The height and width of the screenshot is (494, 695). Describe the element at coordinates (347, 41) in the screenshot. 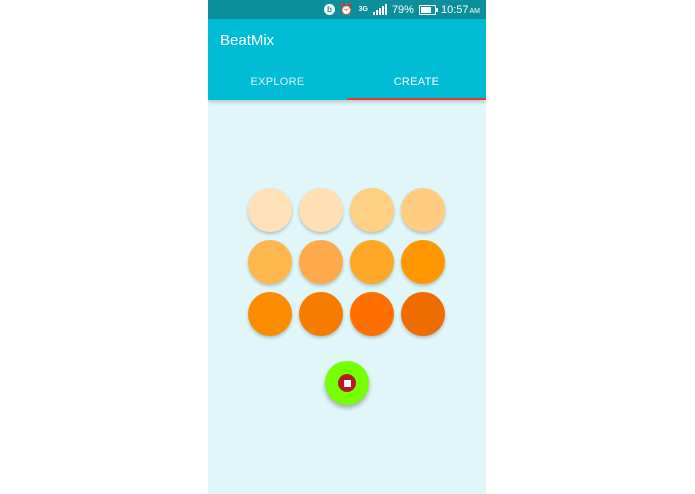

I see `app-bar: BeatMix` at that location.